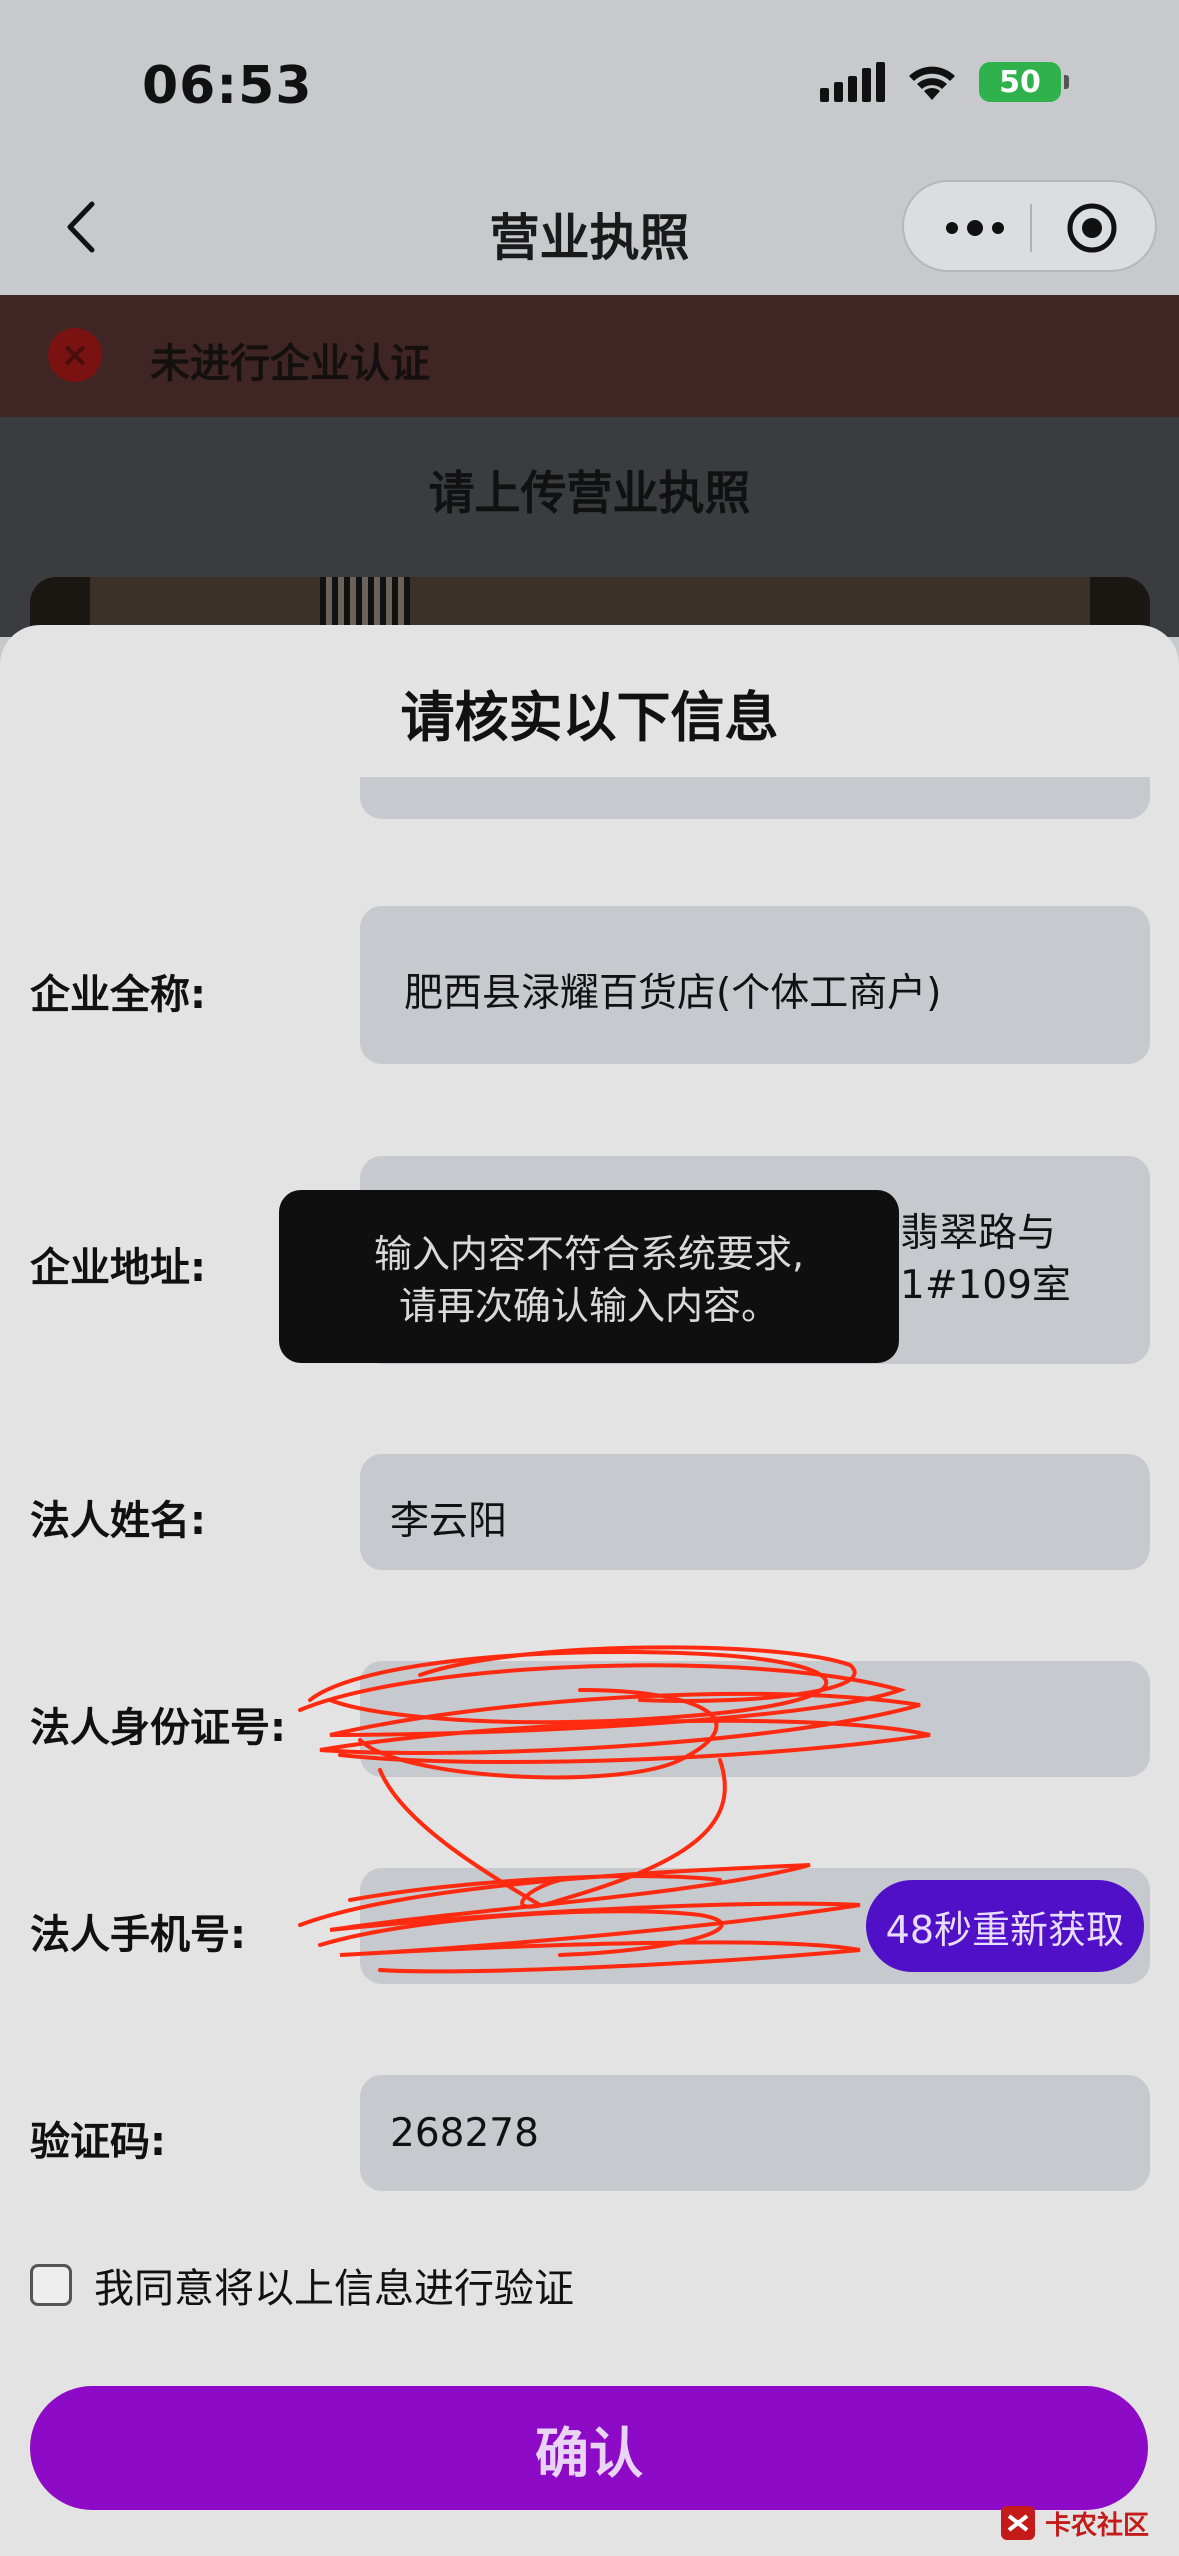  I want to click on legal-id-field, so click(755, 1719).